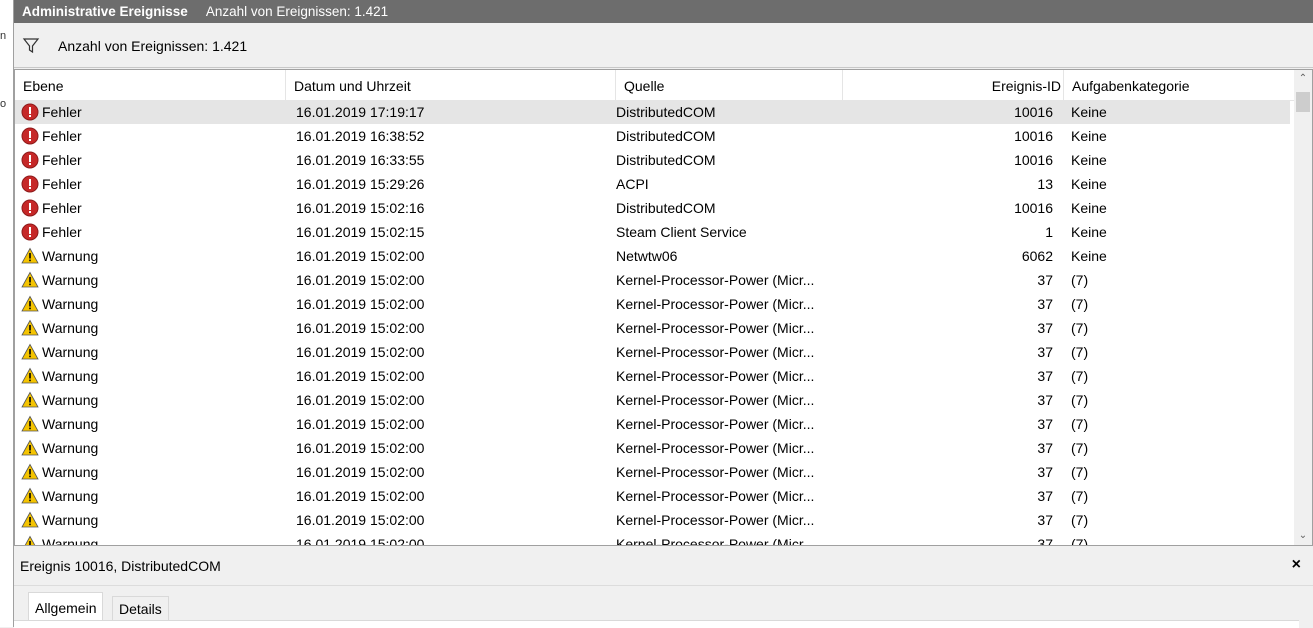  Describe the element at coordinates (1303, 536) in the screenshot. I see `scroll-down-icon: ⌄` at that location.